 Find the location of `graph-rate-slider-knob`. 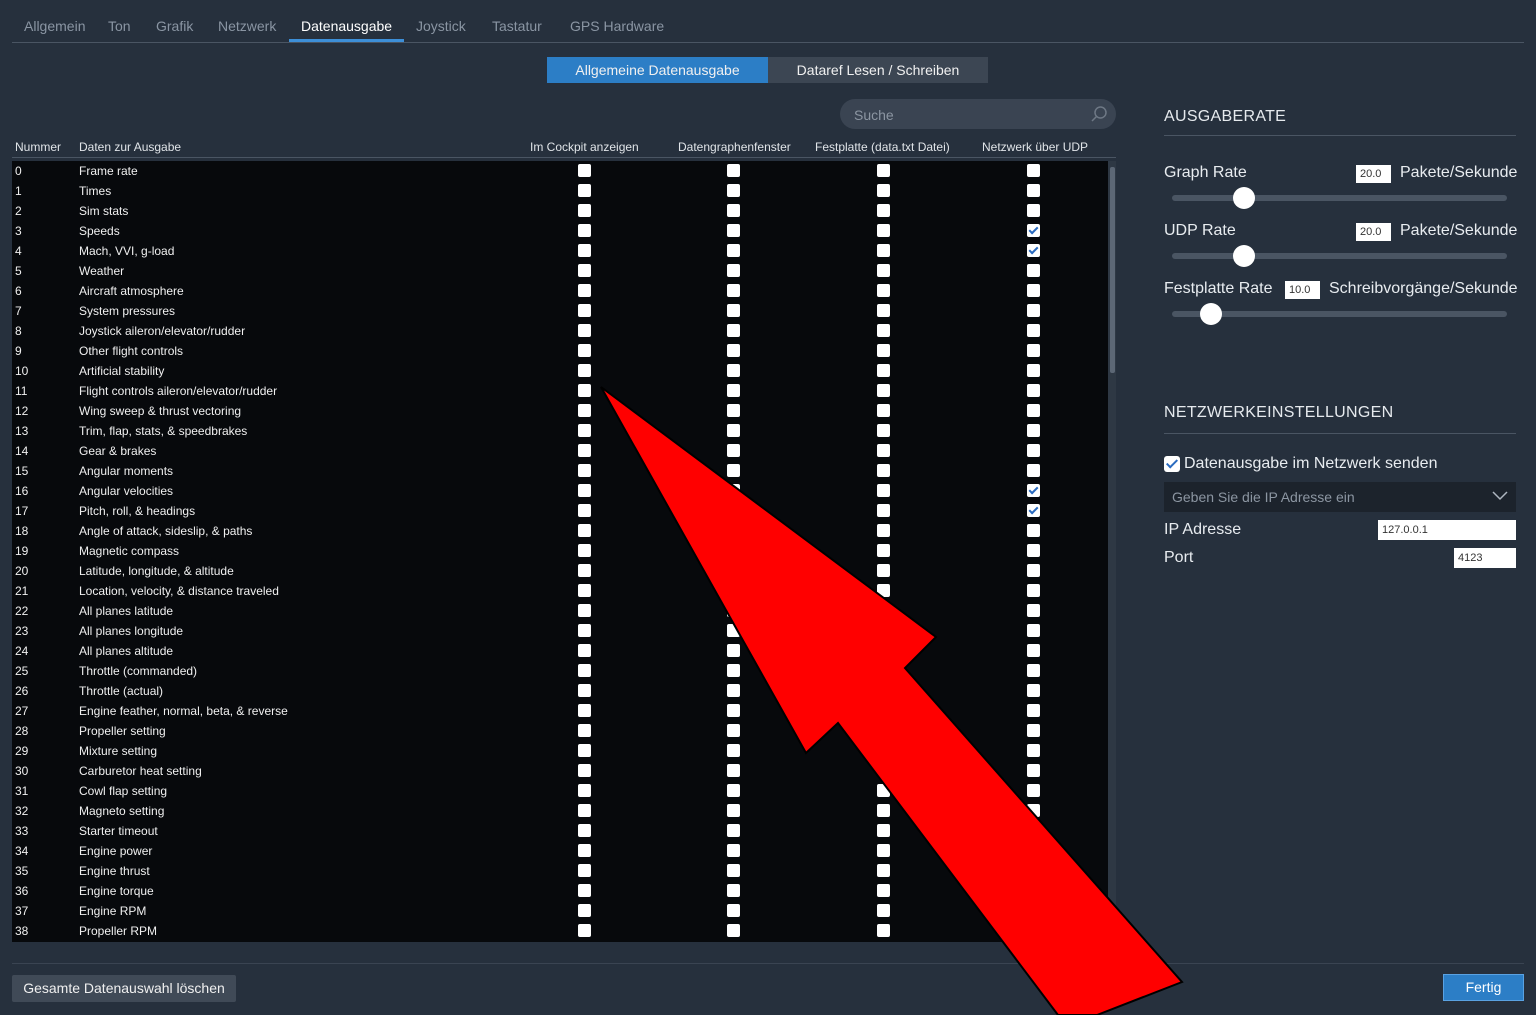

graph-rate-slider-knob is located at coordinates (1244, 198).